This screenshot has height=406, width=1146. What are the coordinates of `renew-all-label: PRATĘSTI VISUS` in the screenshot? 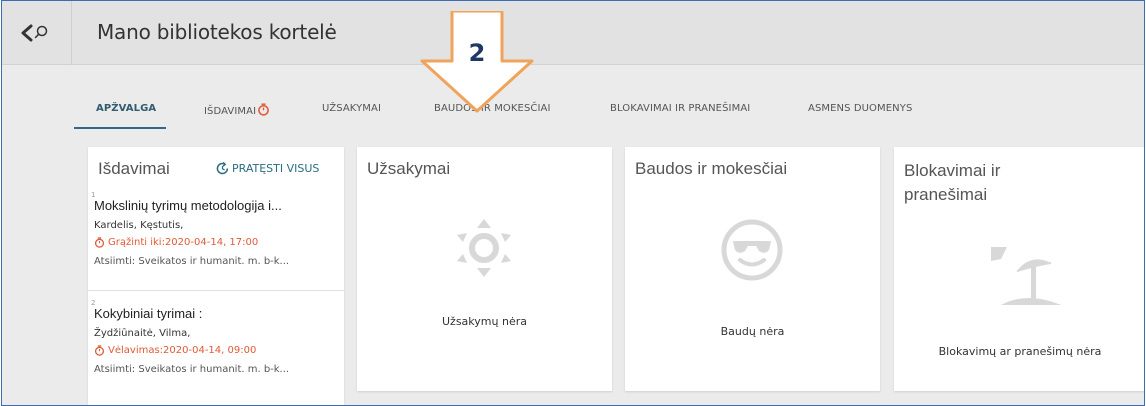 It's located at (276, 168).